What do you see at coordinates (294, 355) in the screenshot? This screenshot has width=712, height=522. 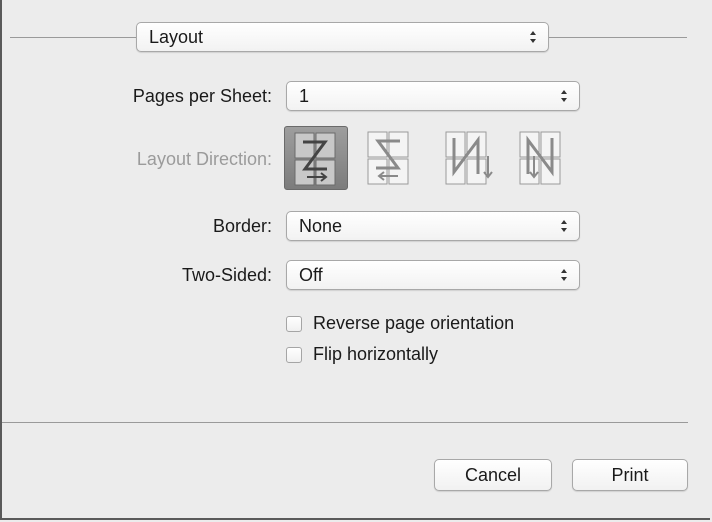 I see `flip-horizontally-checkbox` at bounding box center [294, 355].